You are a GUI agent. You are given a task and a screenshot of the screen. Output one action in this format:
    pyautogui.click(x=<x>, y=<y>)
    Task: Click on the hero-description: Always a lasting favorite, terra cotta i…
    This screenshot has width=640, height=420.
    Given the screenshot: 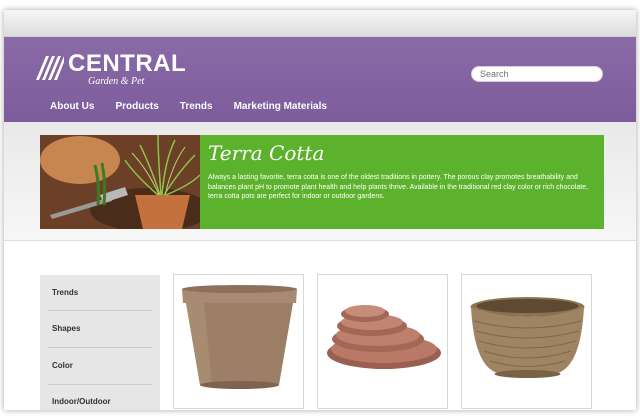 What is the action you would take?
    pyautogui.click(x=398, y=187)
    